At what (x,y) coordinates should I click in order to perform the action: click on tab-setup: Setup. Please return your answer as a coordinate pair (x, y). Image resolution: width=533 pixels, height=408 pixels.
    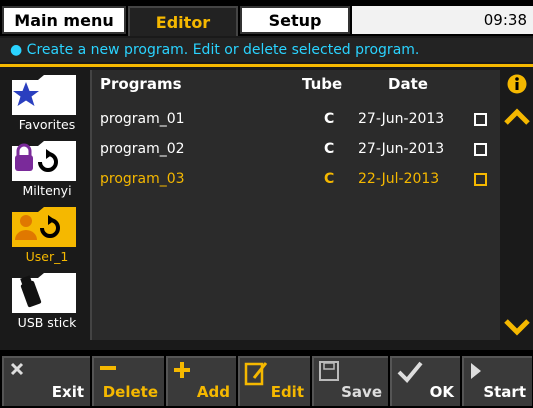
    Looking at the image, I should click on (295, 20).